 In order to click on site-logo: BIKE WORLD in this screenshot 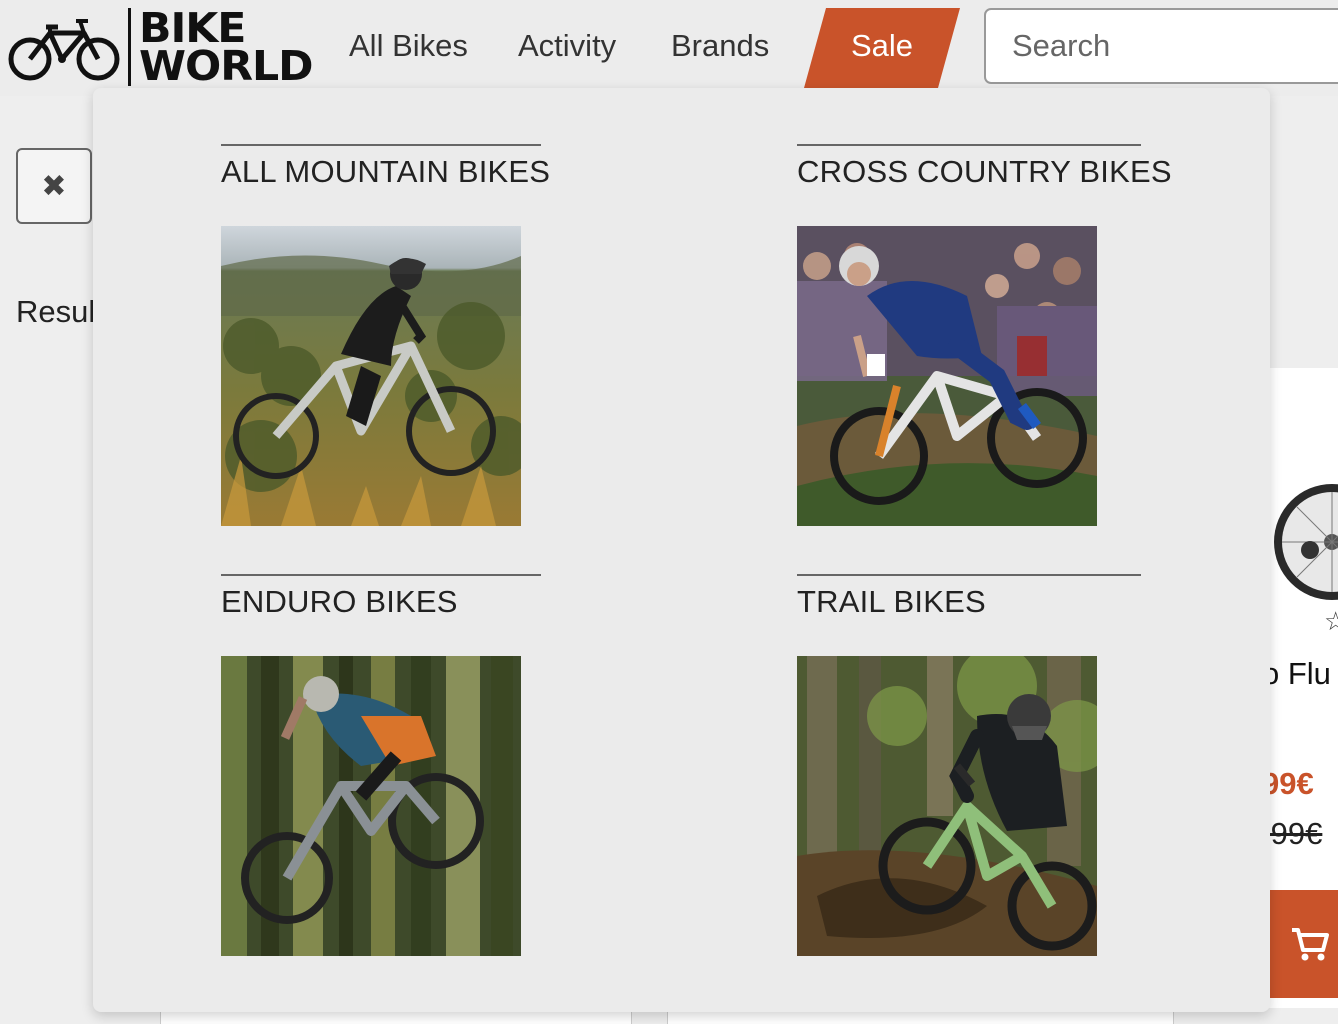, I will do `click(160, 47)`.